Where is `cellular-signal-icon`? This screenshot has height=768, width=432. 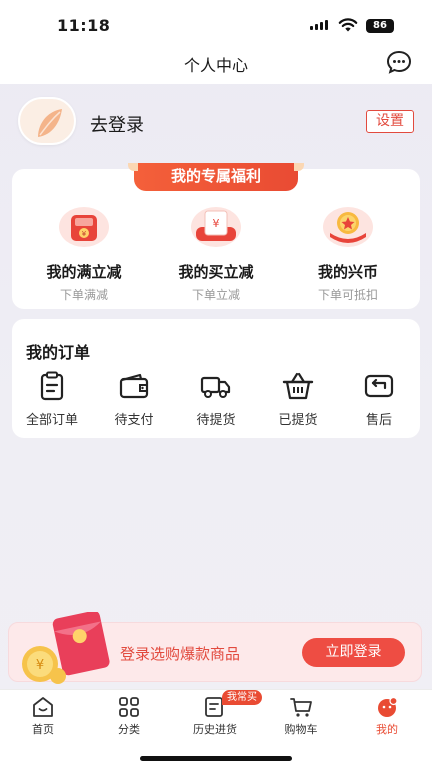 cellular-signal-icon is located at coordinates (319, 25).